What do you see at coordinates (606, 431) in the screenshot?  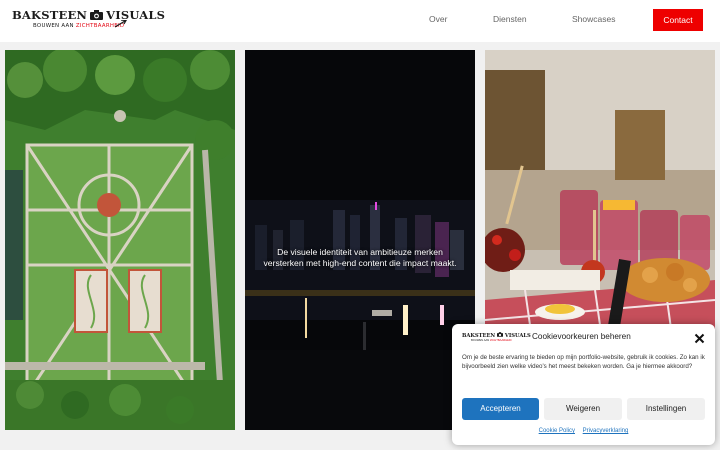 I see `privacy-statement-link: Privacyverklaring` at bounding box center [606, 431].